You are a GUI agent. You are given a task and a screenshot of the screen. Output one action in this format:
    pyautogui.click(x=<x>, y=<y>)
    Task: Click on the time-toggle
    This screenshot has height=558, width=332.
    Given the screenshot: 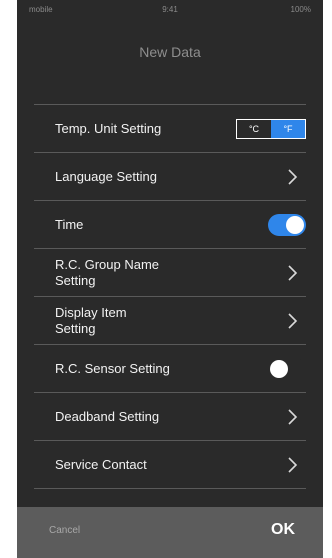 What is the action you would take?
    pyautogui.click(x=287, y=224)
    